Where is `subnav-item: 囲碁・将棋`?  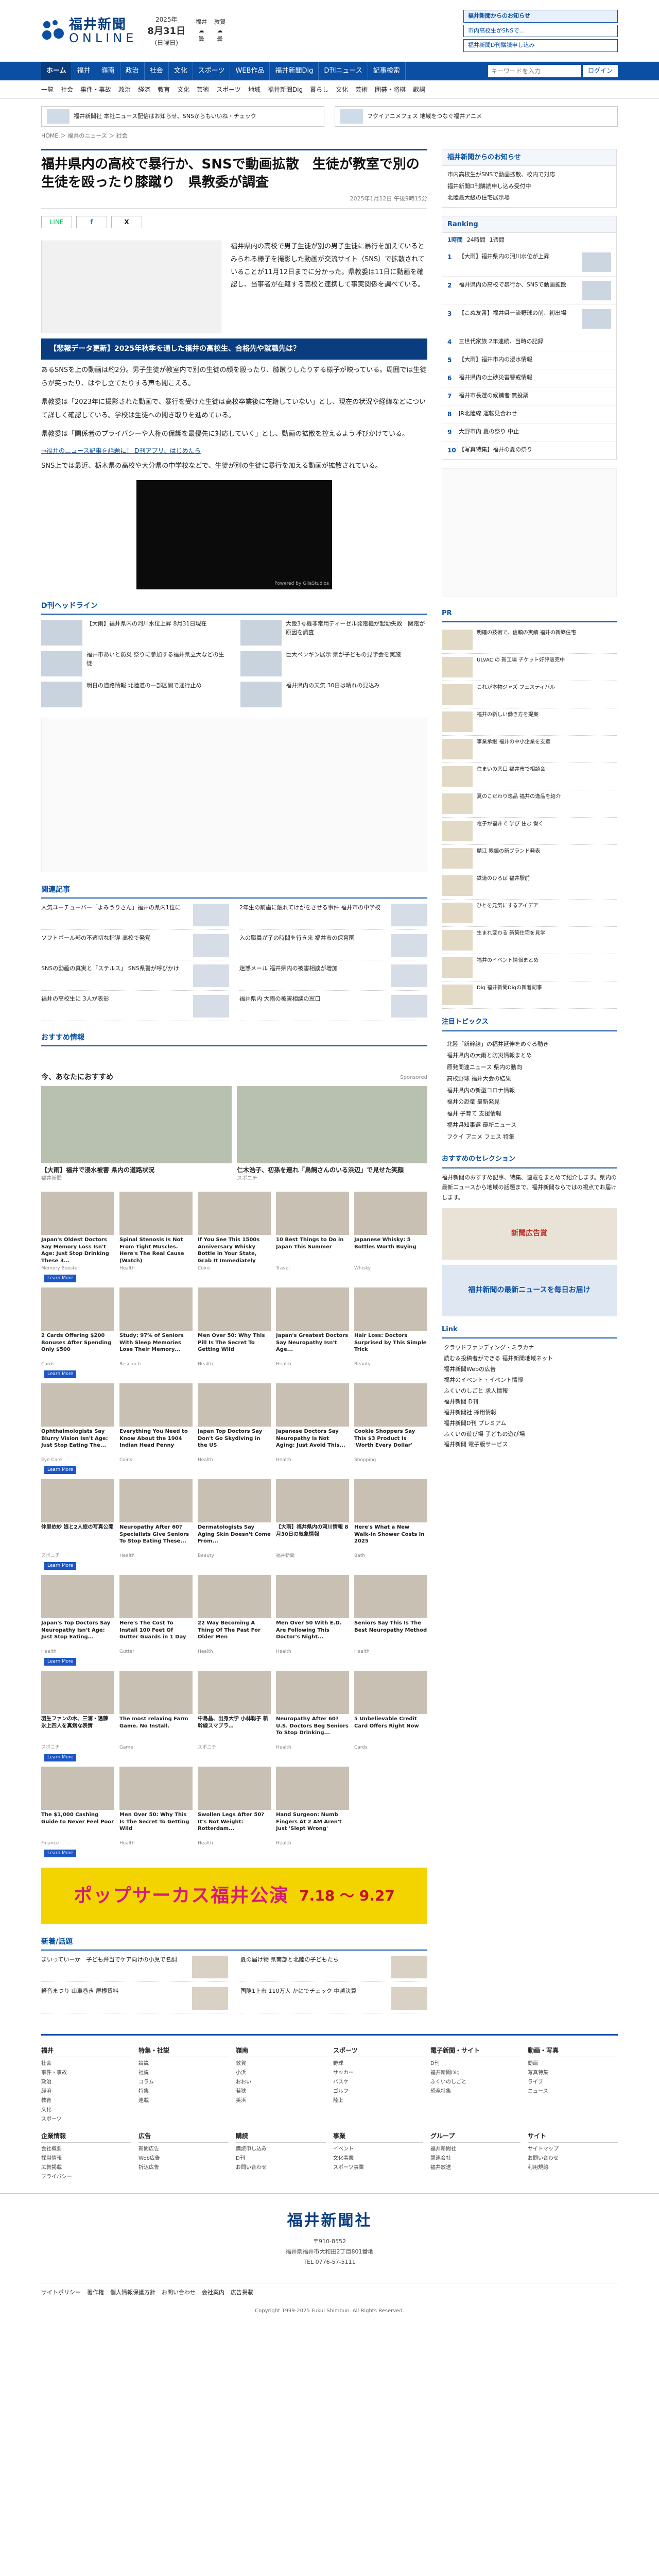
subnav-item: 囲碁・将棋 is located at coordinates (391, 89).